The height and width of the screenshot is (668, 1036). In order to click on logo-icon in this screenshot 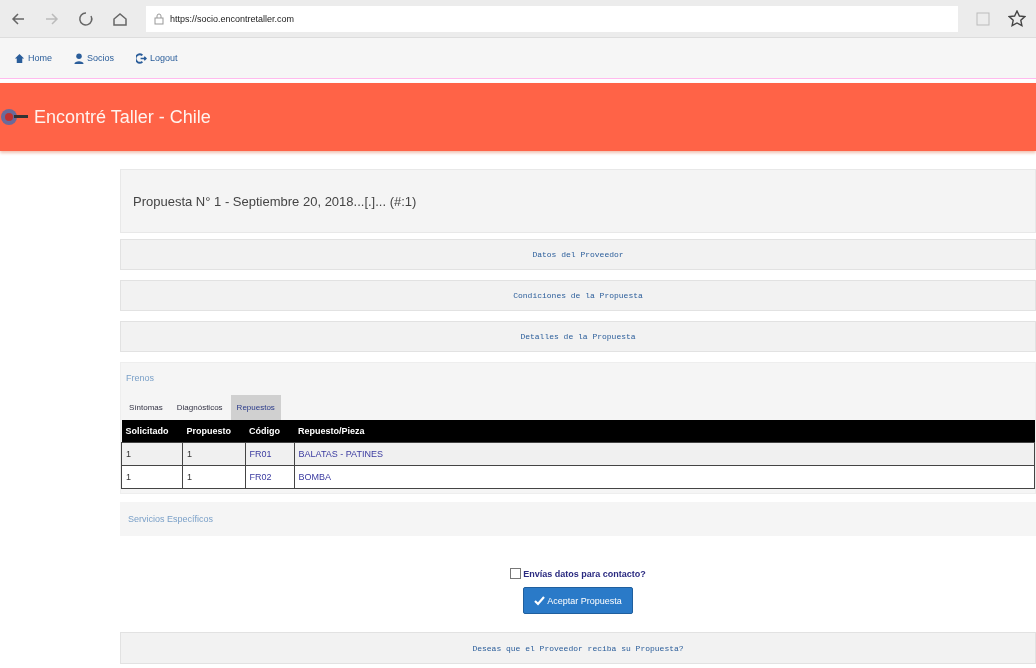, I will do `click(15, 117)`.